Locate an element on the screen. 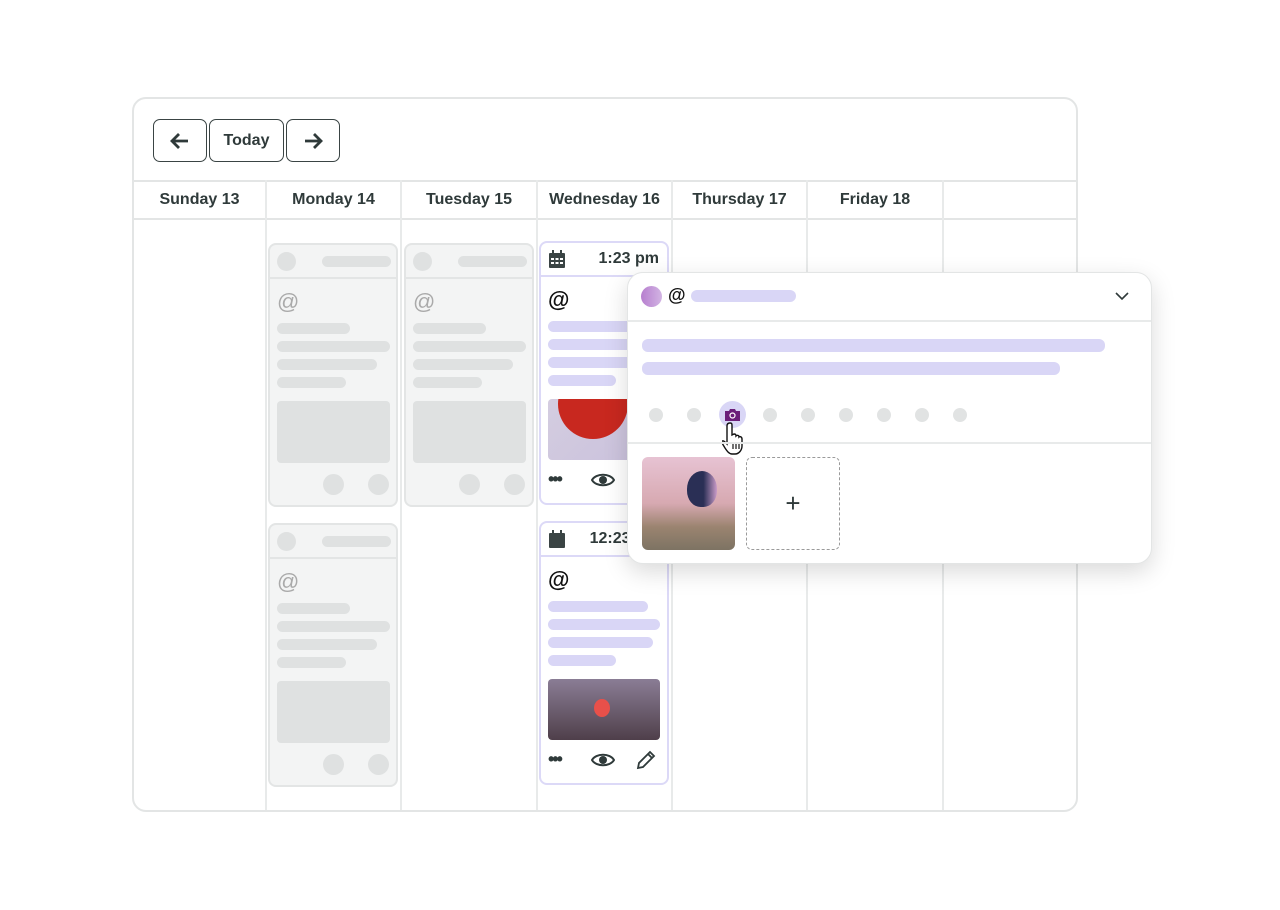 The height and width of the screenshot is (910, 1280). day-tuesday: Tuesday 15 is located at coordinates (469, 199).